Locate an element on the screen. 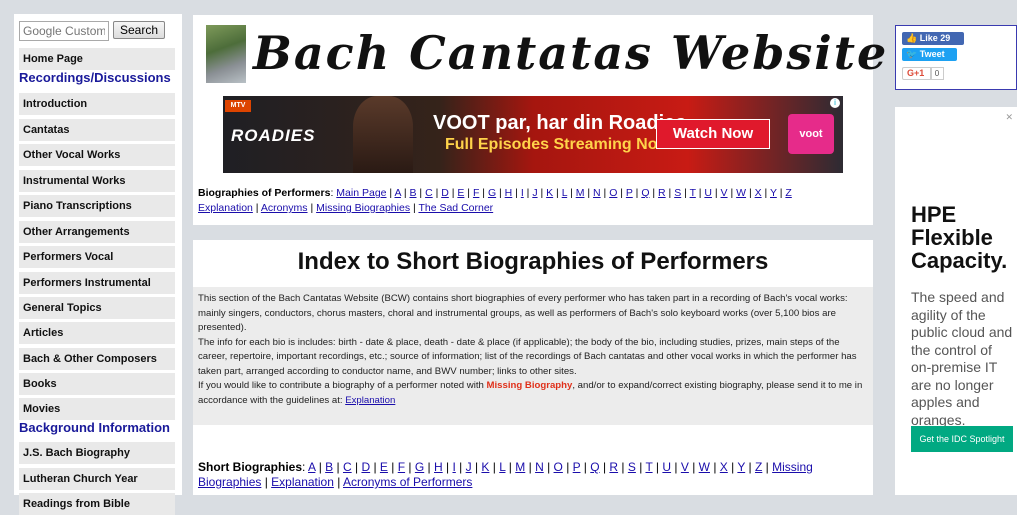 This screenshot has width=1017, height=515. sidebar-item: Other Vocal Works is located at coordinates (97, 155).